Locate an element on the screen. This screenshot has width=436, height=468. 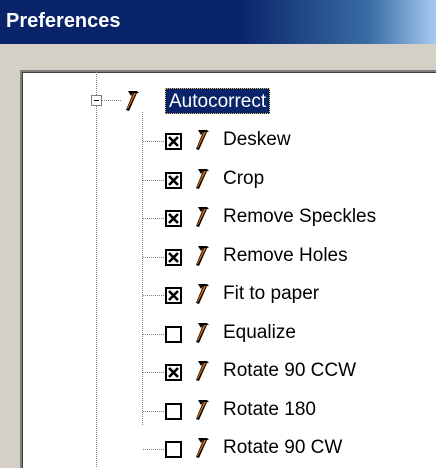
collapse-toggle is located at coordinates (96, 100).